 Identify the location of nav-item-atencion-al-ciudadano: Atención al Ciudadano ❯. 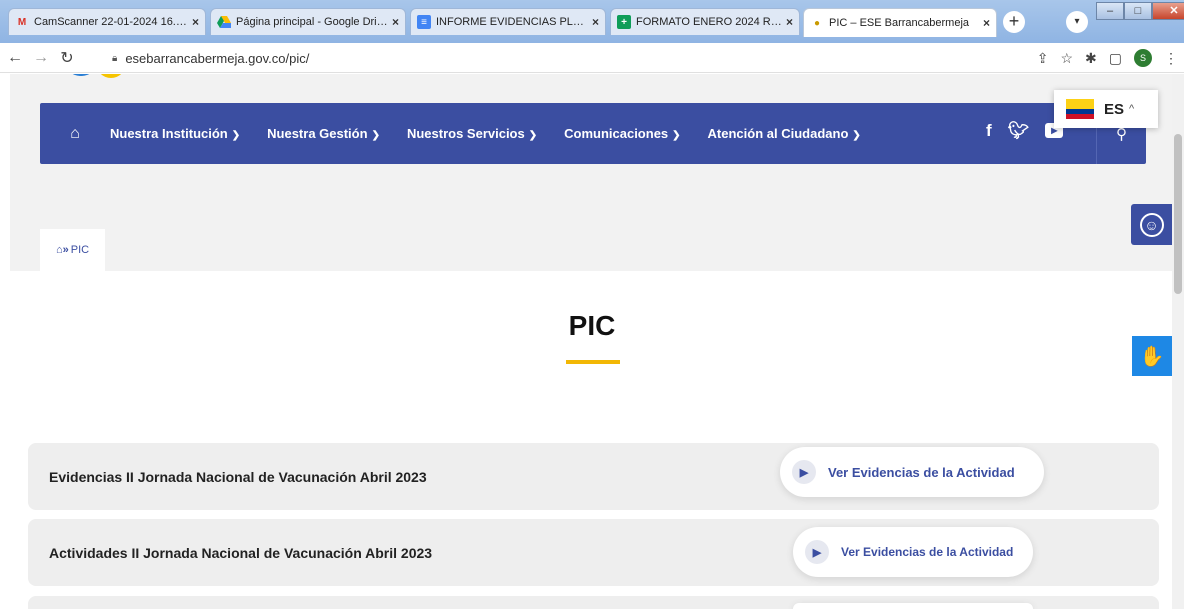
(784, 133).